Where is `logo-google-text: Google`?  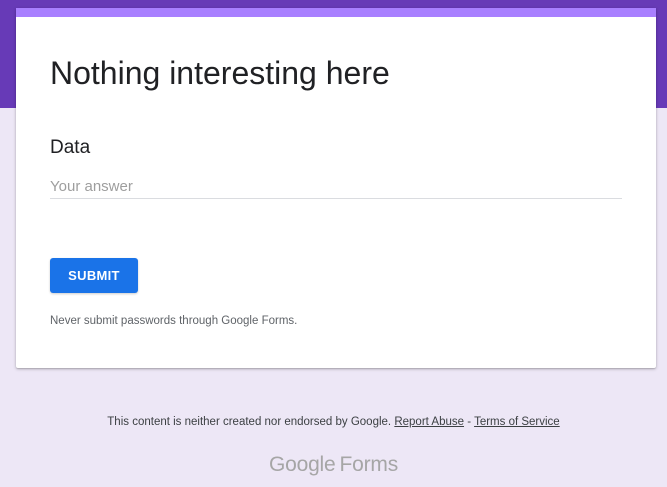 logo-google-text: Google is located at coordinates (302, 464).